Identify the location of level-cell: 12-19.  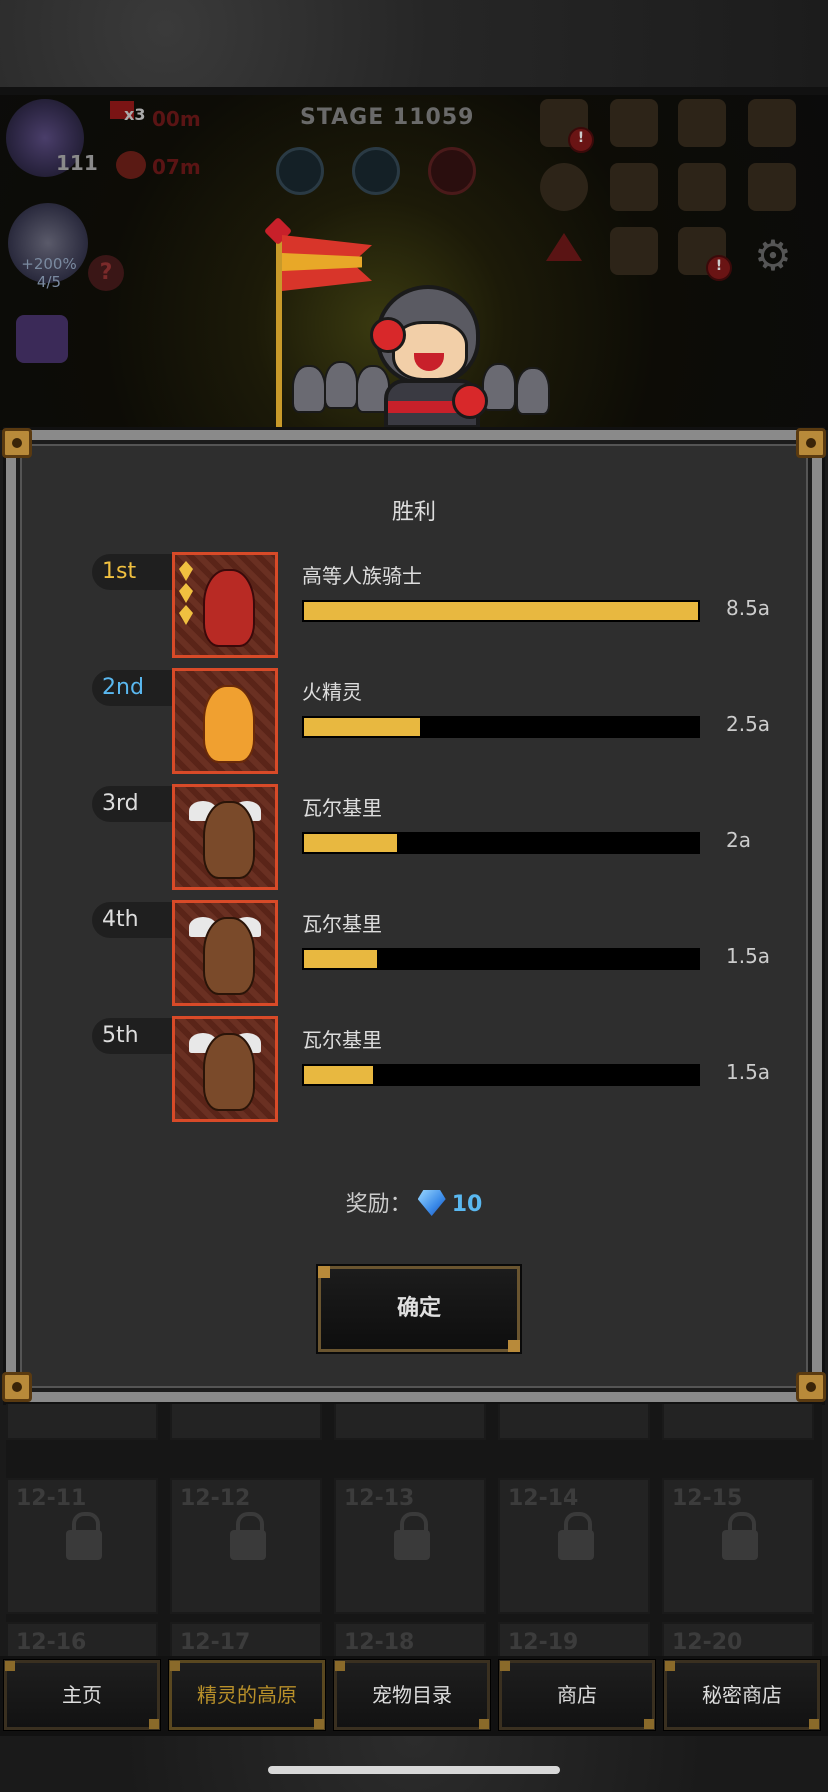
(574, 1639).